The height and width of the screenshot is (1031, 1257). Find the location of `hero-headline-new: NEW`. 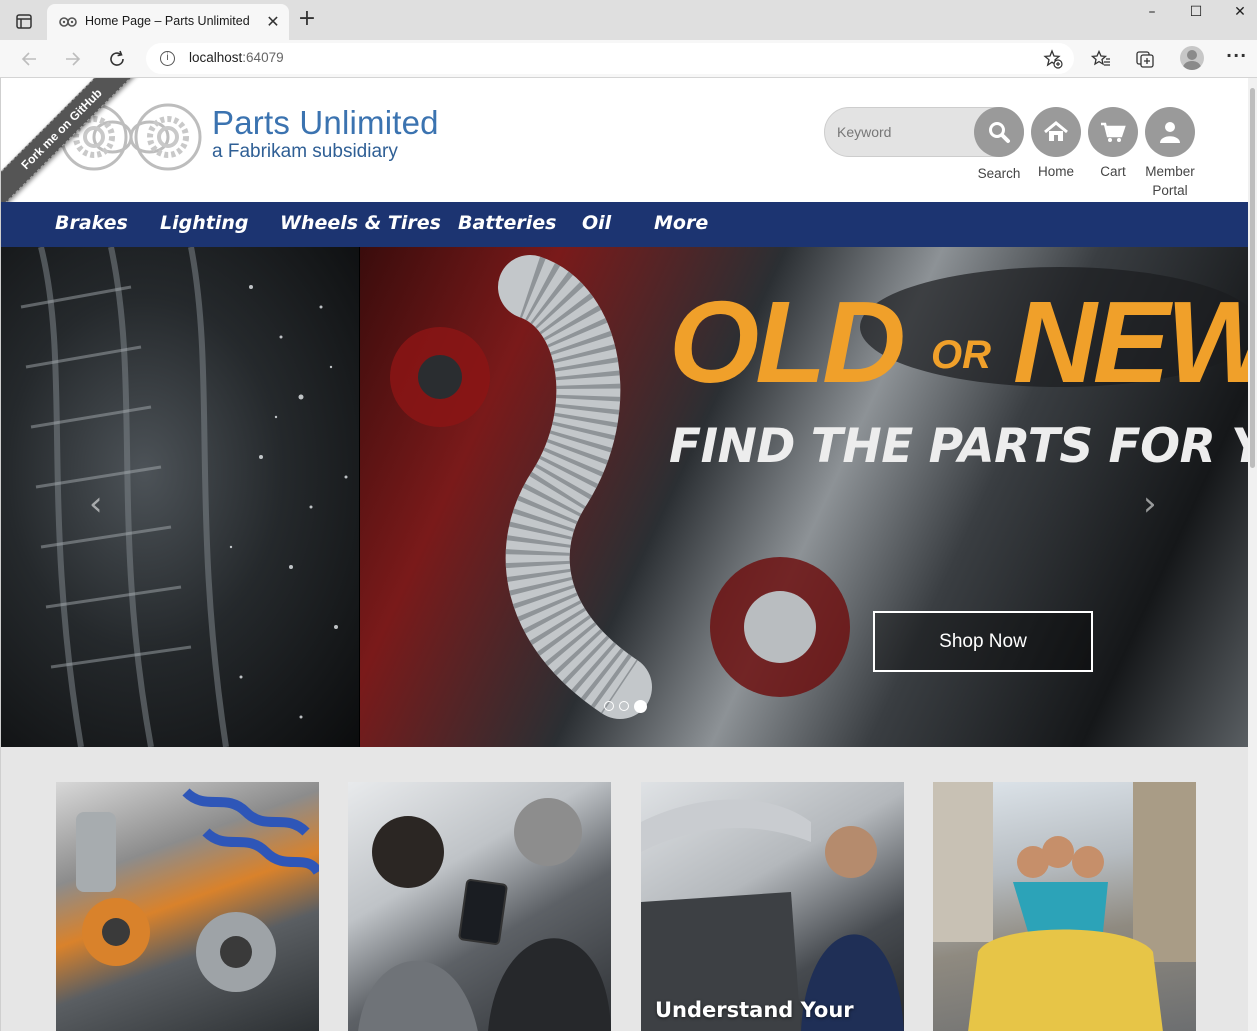

hero-headline-new: NEW is located at coordinates (1131, 342).